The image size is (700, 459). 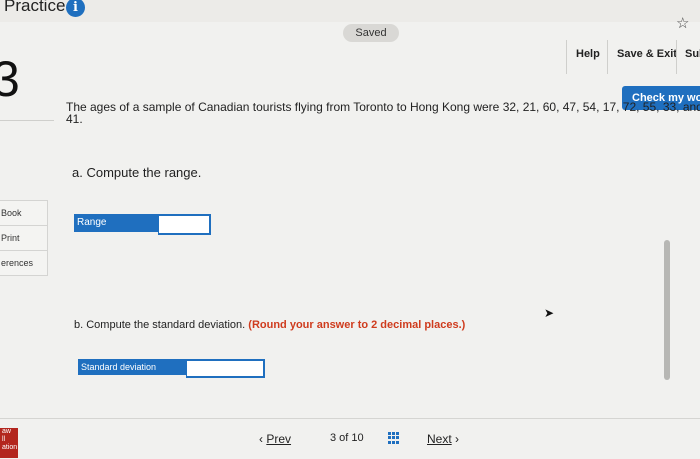 What do you see at coordinates (35, 7) in the screenshot?
I see `app-title: Practice` at bounding box center [35, 7].